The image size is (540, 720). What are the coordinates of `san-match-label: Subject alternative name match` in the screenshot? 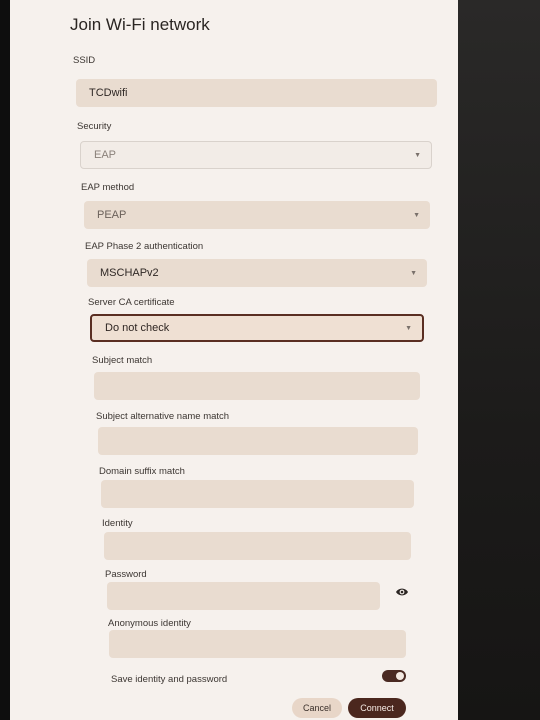 It's located at (163, 416).